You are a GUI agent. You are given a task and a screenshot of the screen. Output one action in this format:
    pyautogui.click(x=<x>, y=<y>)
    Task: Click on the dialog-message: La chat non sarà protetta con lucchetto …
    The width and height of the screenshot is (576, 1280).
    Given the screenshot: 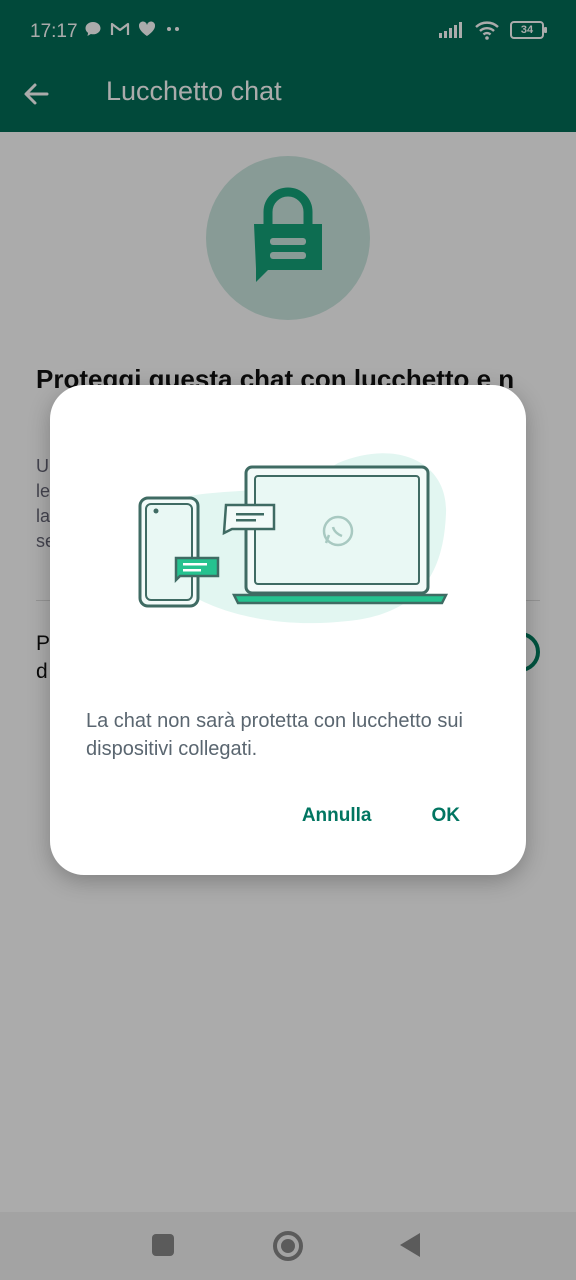 What is the action you would take?
    pyautogui.click(x=274, y=735)
    